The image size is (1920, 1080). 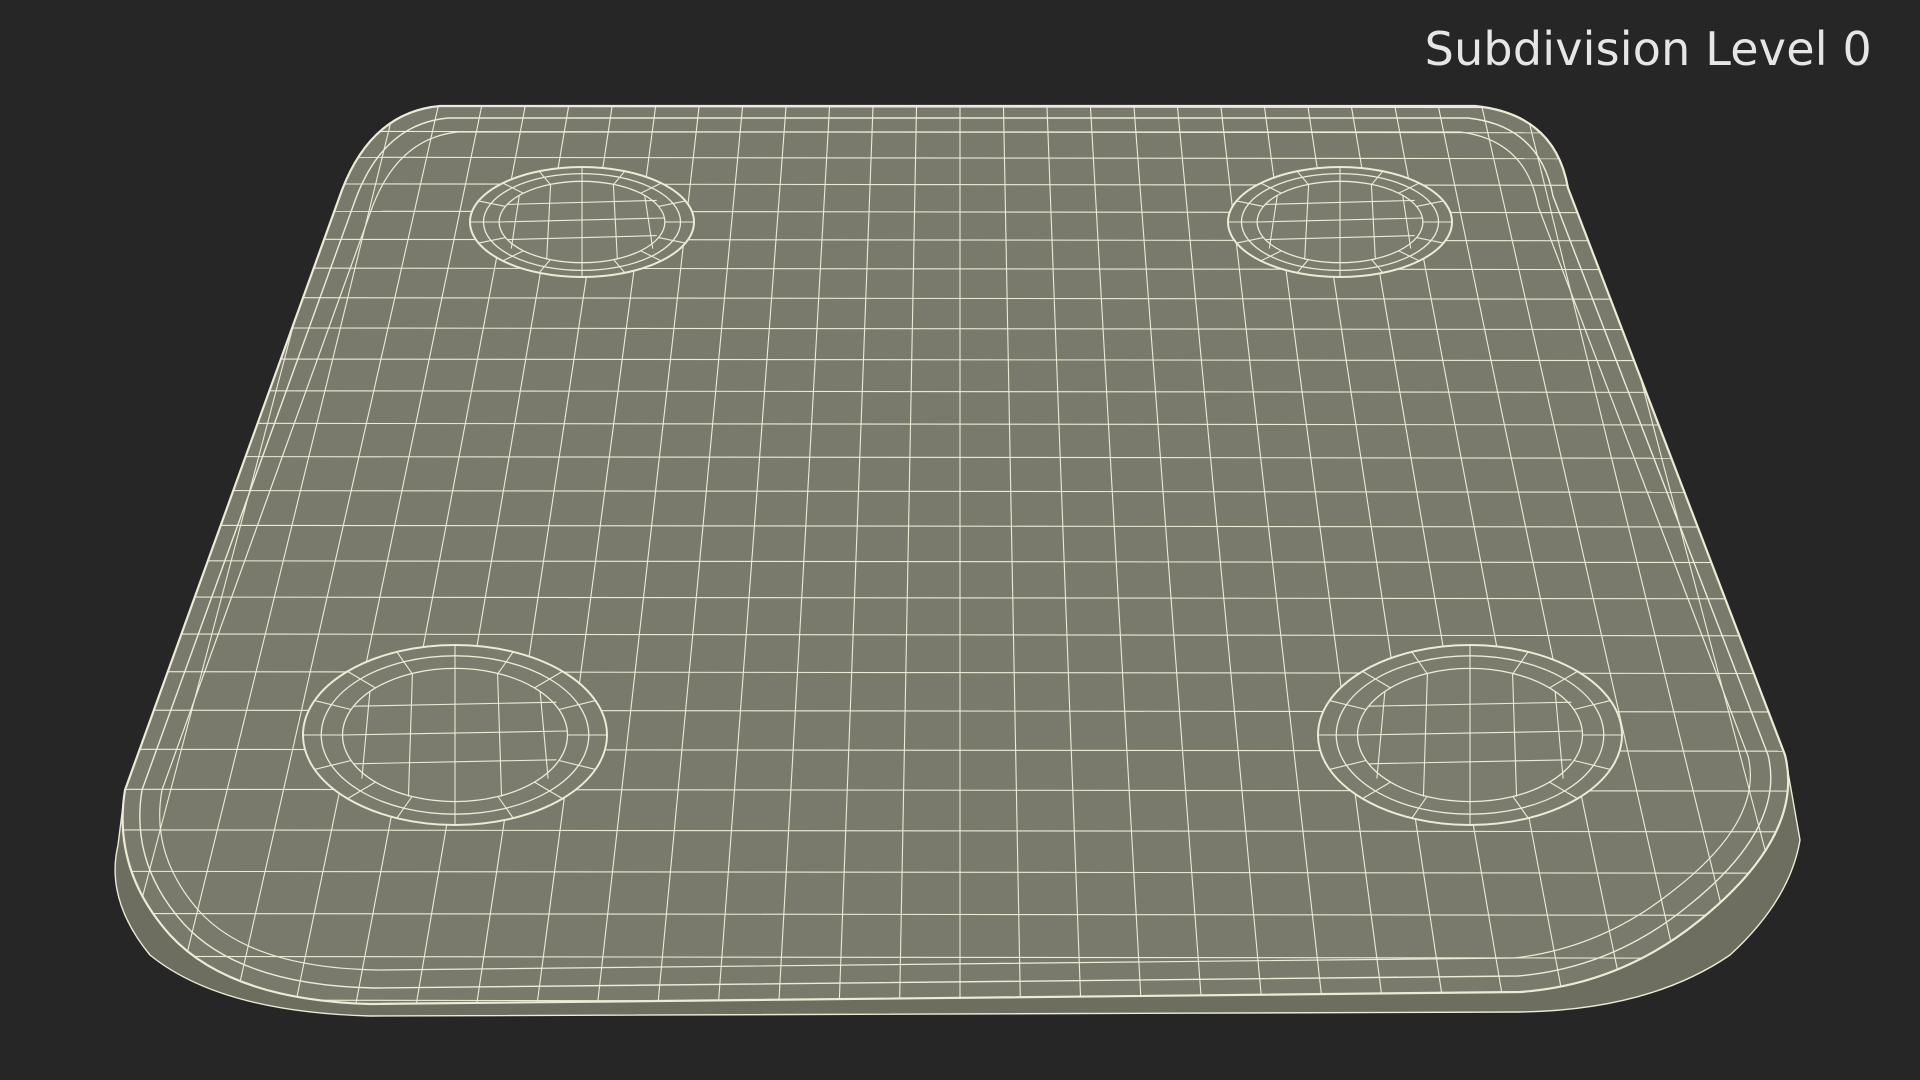 I want to click on subdivision-level-label: Subdivision Level 0, so click(x=1648, y=49).